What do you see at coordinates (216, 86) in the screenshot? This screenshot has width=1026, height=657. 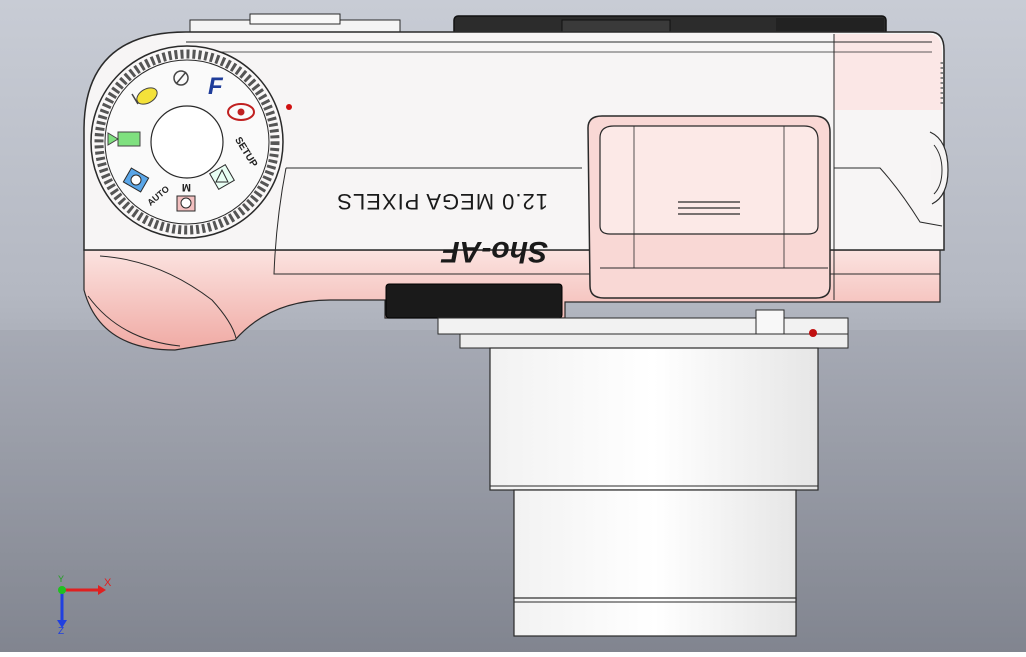 I see `dial-f-label: F` at bounding box center [216, 86].